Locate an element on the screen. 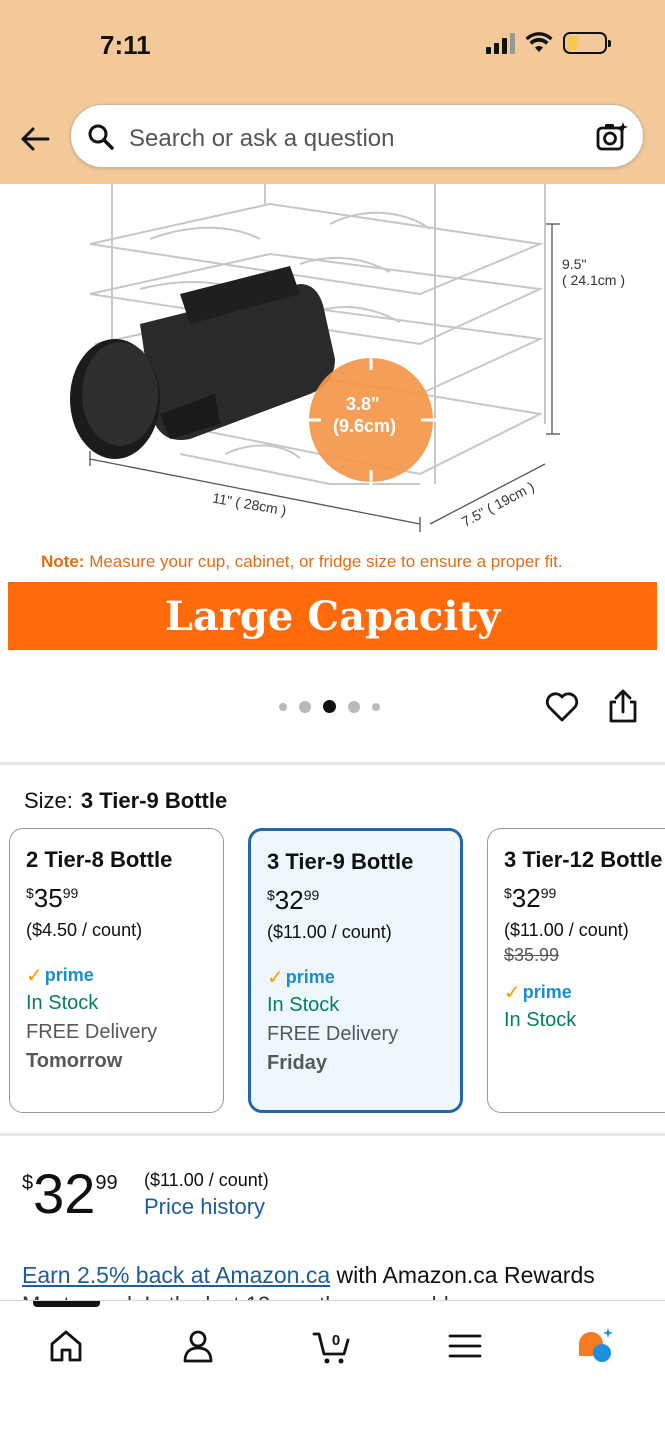 The height and width of the screenshot is (1440, 665). rufus-icon is located at coordinates (595, 1346).